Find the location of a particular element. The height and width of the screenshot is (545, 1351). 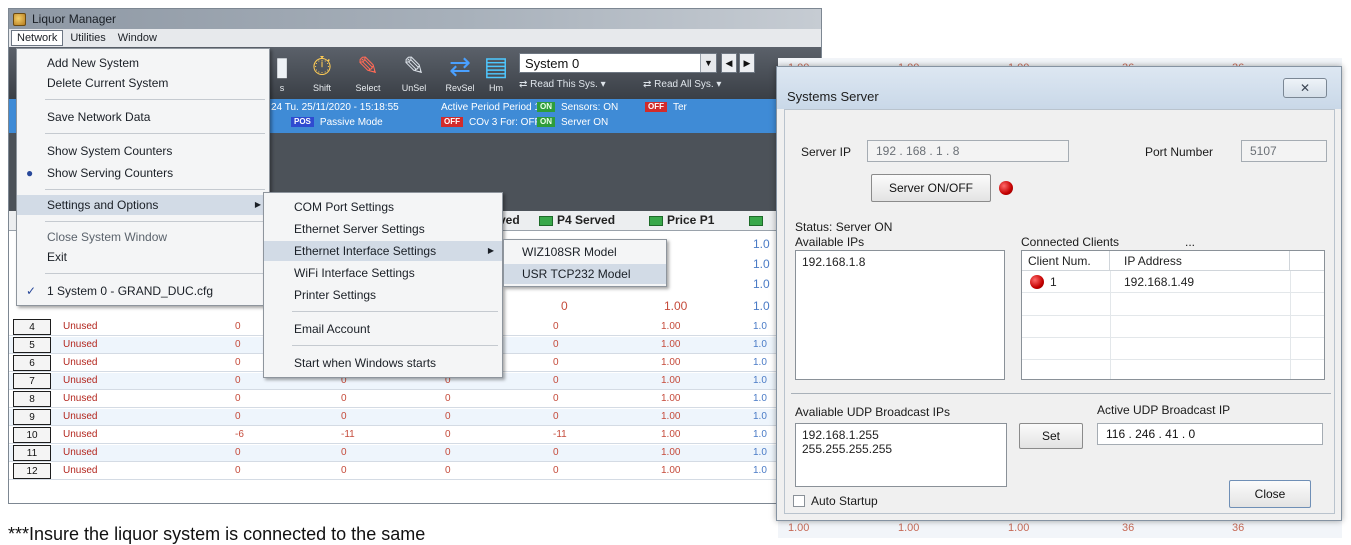

home-button: ▤ Hm is located at coordinates (496, 74).